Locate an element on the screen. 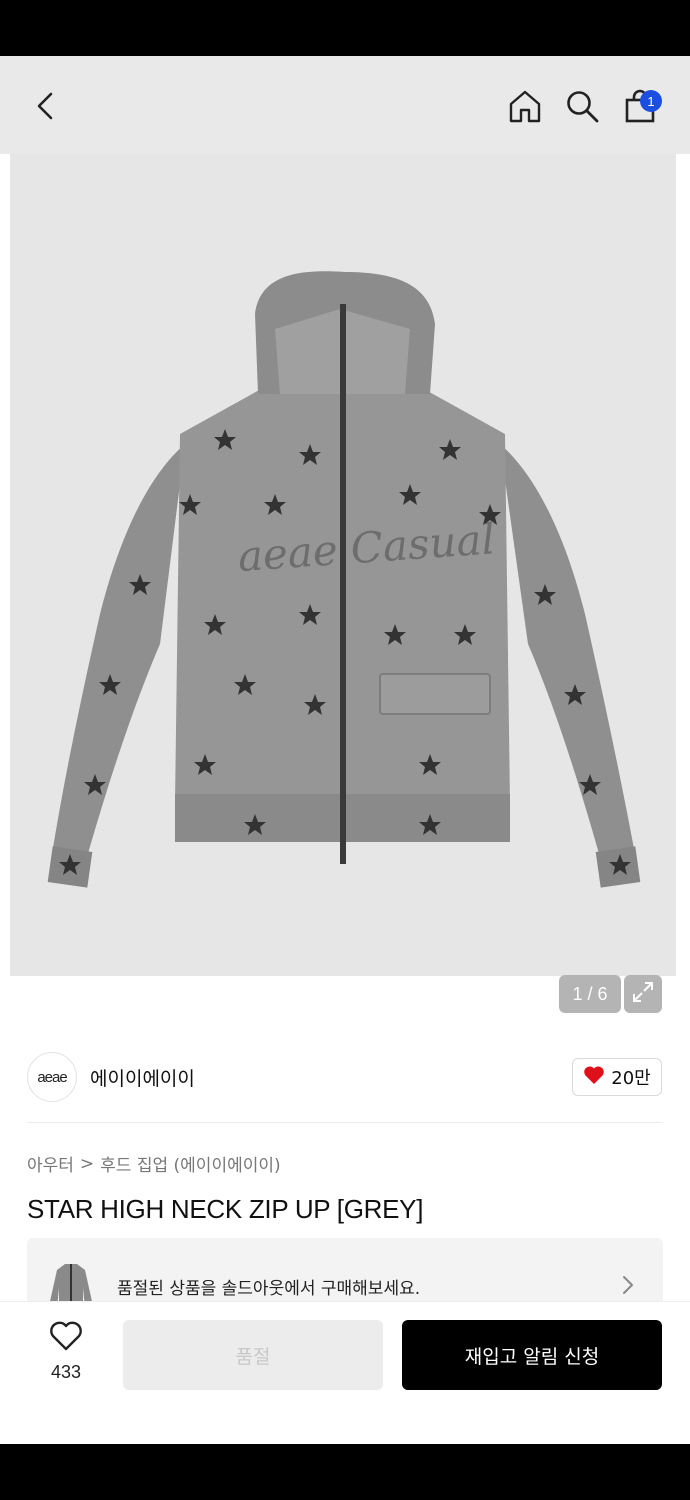 This screenshot has width=690, height=1500. expand-image-button is located at coordinates (643, 994).